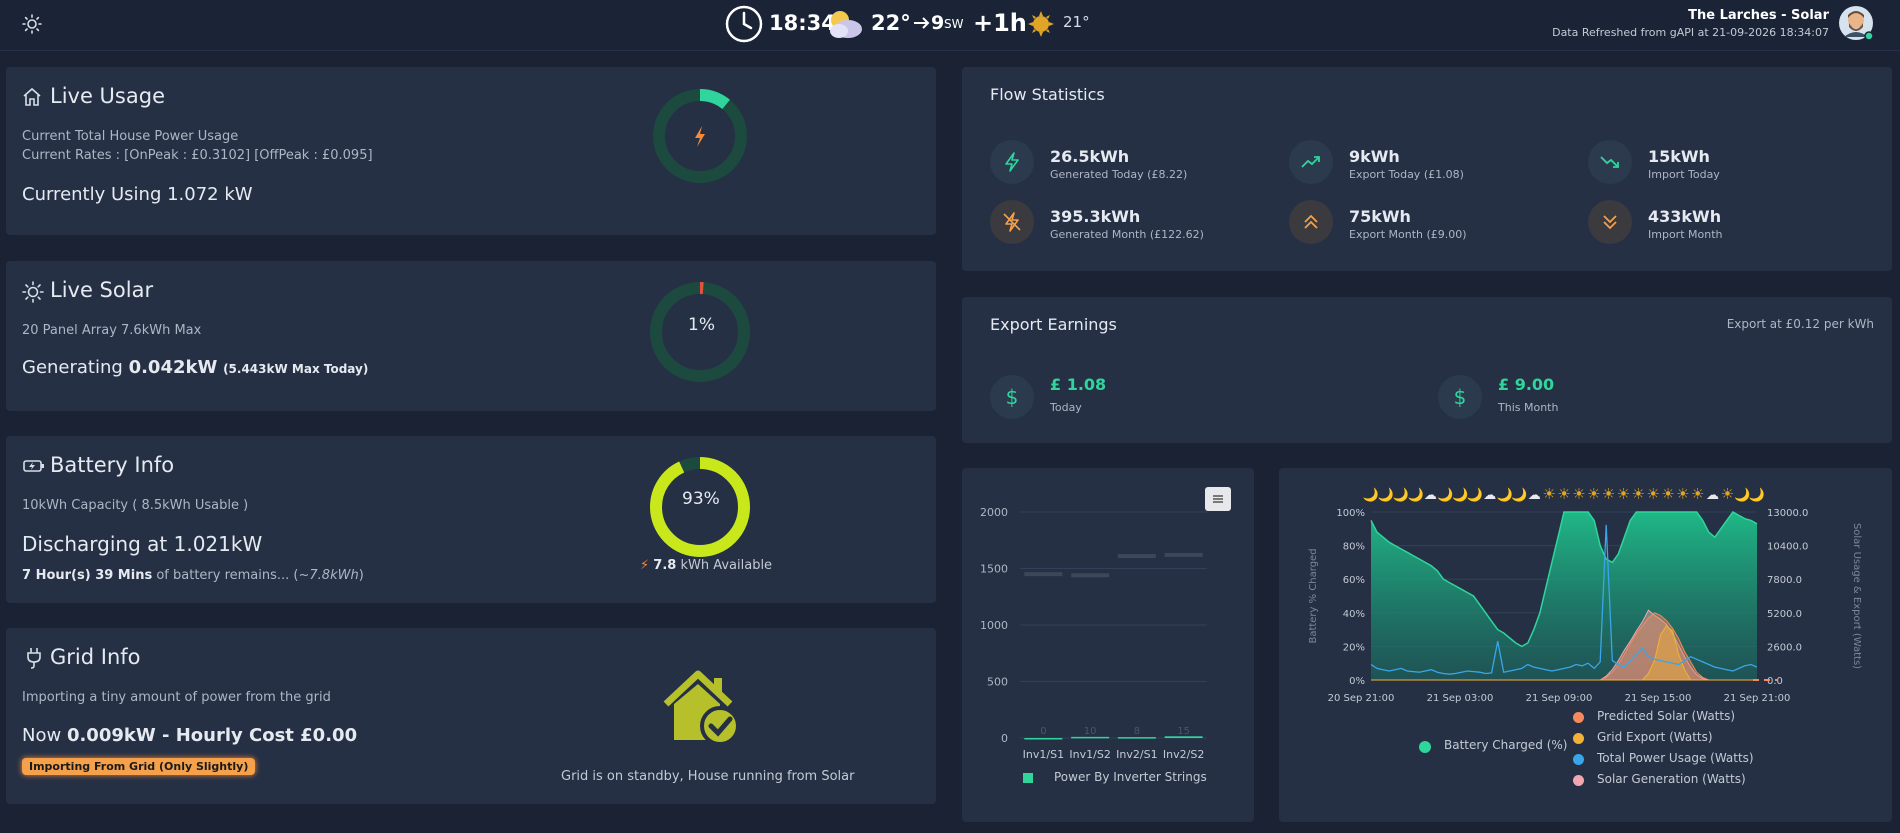 The width and height of the screenshot is (1900, 833). Describe the element at coordinates (1183, 754) in the screenshot. I see `x-tick-label: Inv2/S2` at that location.